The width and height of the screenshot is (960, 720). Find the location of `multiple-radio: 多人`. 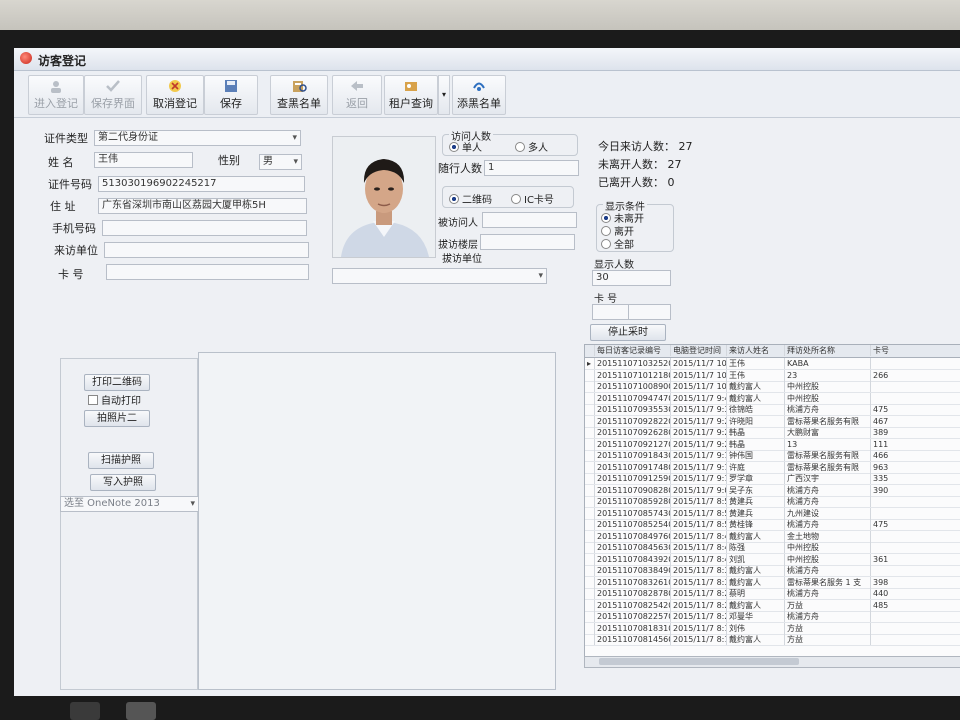

multiple-radio: 多人 is located at coordinates (531, 146).